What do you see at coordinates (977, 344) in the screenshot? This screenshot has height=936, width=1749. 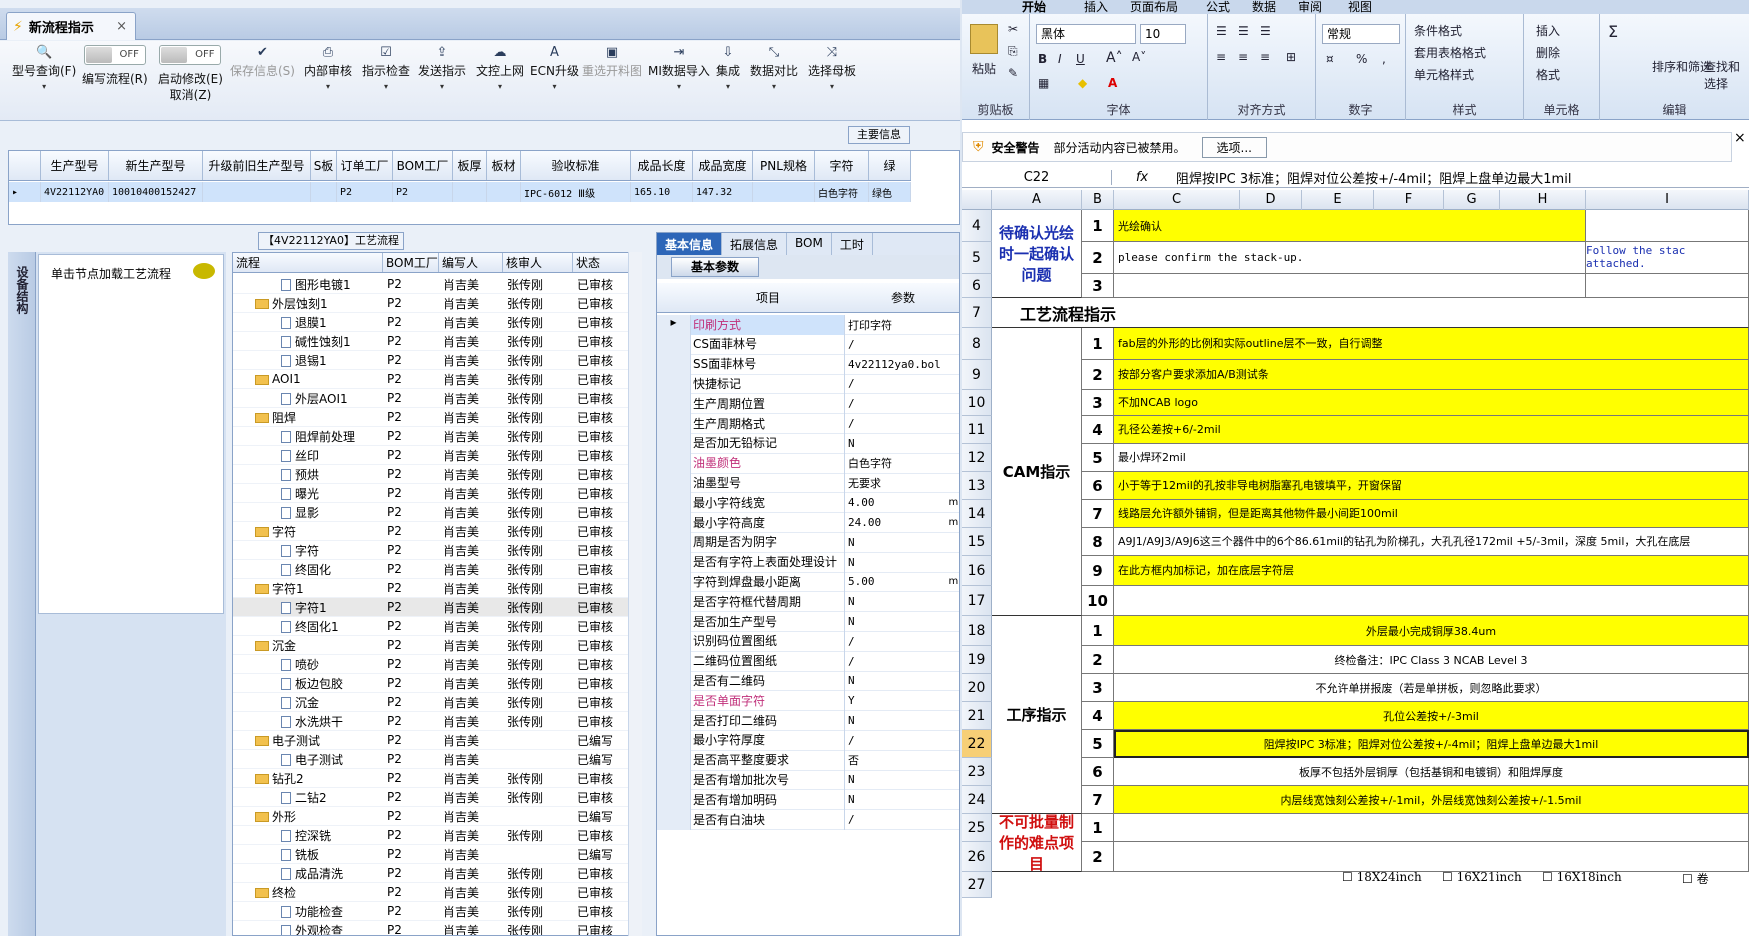 I see `row-header: 8` at bounding box center [977, 344].